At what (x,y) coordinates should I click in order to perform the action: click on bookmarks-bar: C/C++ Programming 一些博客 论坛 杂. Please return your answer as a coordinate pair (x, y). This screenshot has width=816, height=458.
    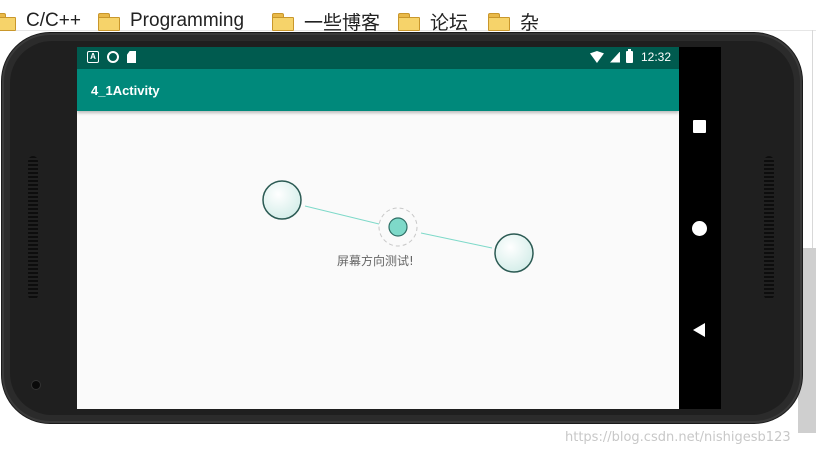
    Looking at the image, I should click on (408, 17).